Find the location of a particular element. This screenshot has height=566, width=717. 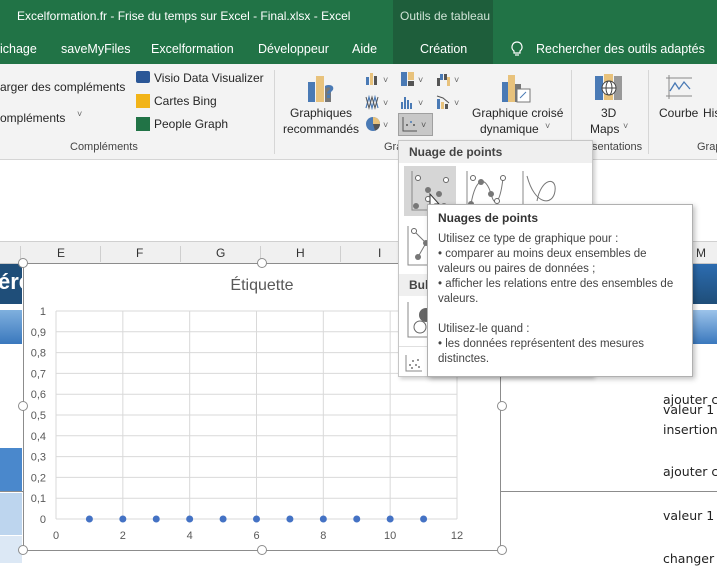

x-tick-label: 12 is located at coordinates (457, 536).